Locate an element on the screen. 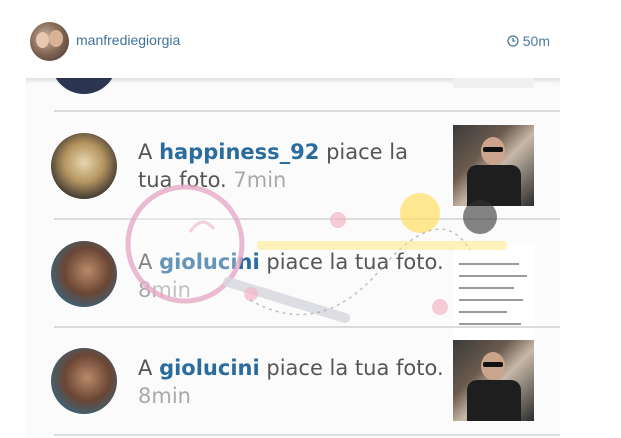 The image size is (621, 438). post-time: 50m is located at coordinates (528, 41).